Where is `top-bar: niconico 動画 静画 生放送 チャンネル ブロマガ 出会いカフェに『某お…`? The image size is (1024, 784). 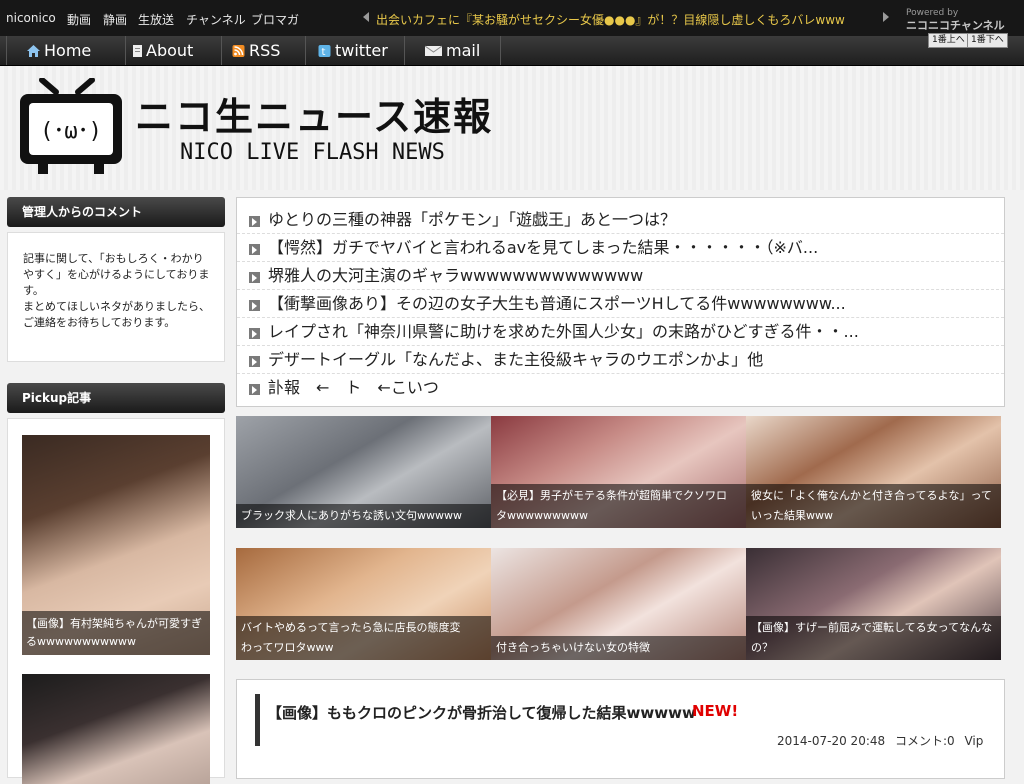 top-bar: niconico 動画 静画 生放送 チャンネル ブロマガ 出会いカフェに『某お… is located at coordinates (512, 18).